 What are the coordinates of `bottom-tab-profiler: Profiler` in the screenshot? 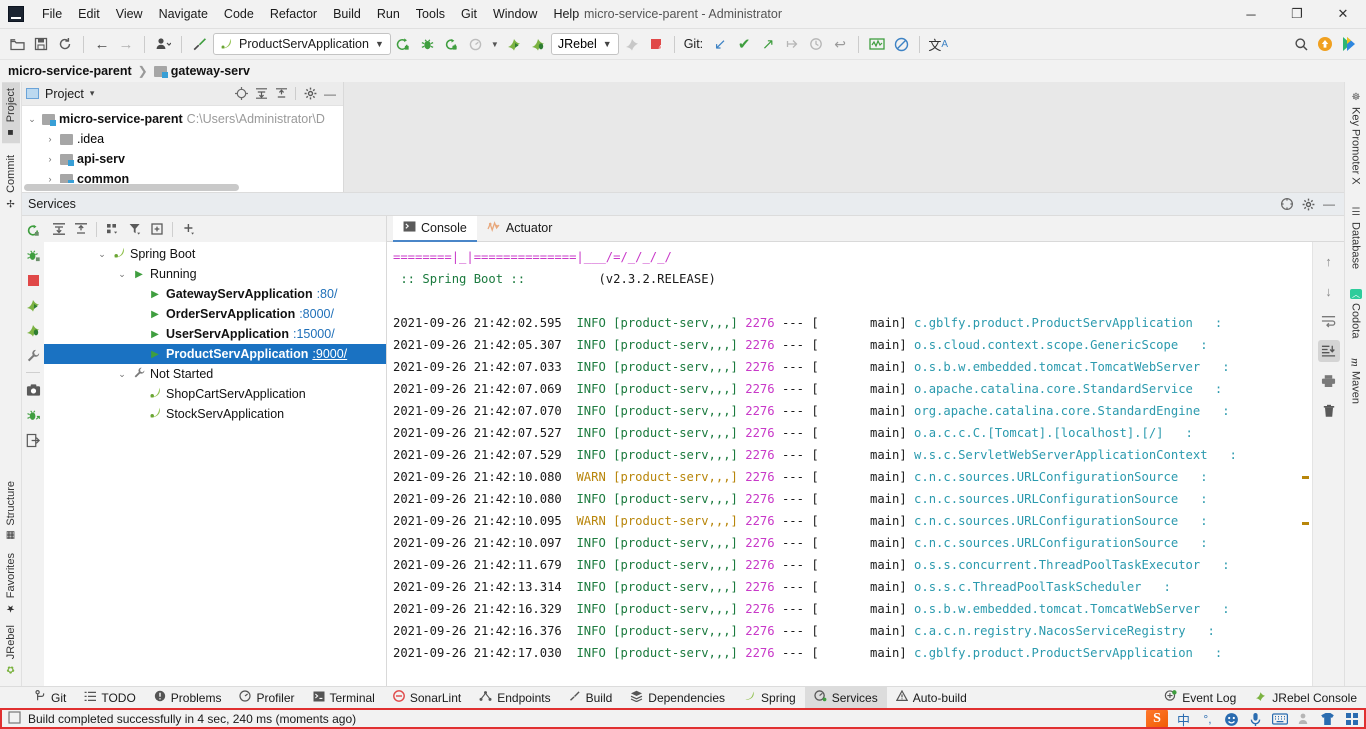 It's located at (266, 698).